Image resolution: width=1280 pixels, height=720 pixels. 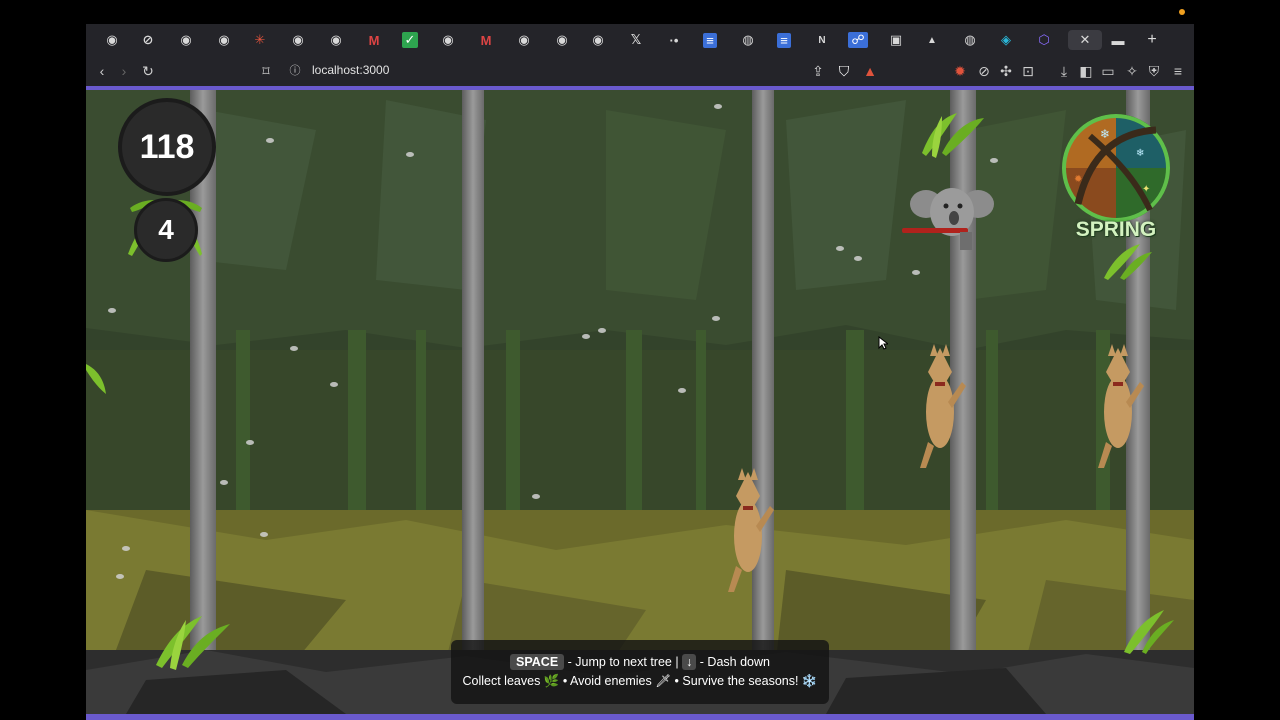 What do you see at coordinates (148, 40) in the screenshot?
I see `tab-generic: ⊘` at bounding box center [148, 40].